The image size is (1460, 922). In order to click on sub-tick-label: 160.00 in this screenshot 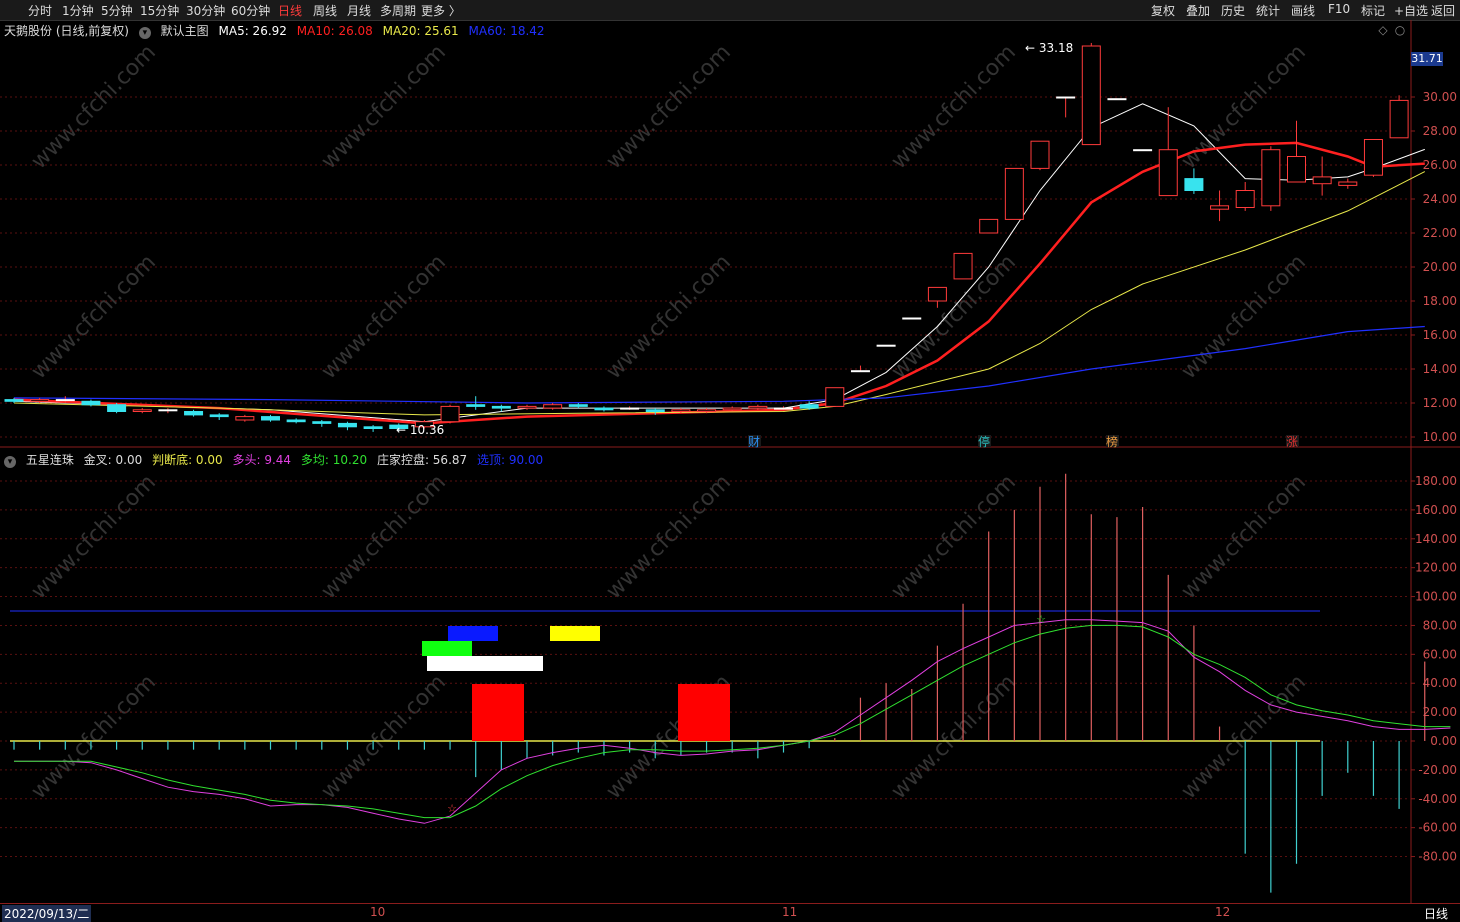, I will do `click(1436, 510)`.